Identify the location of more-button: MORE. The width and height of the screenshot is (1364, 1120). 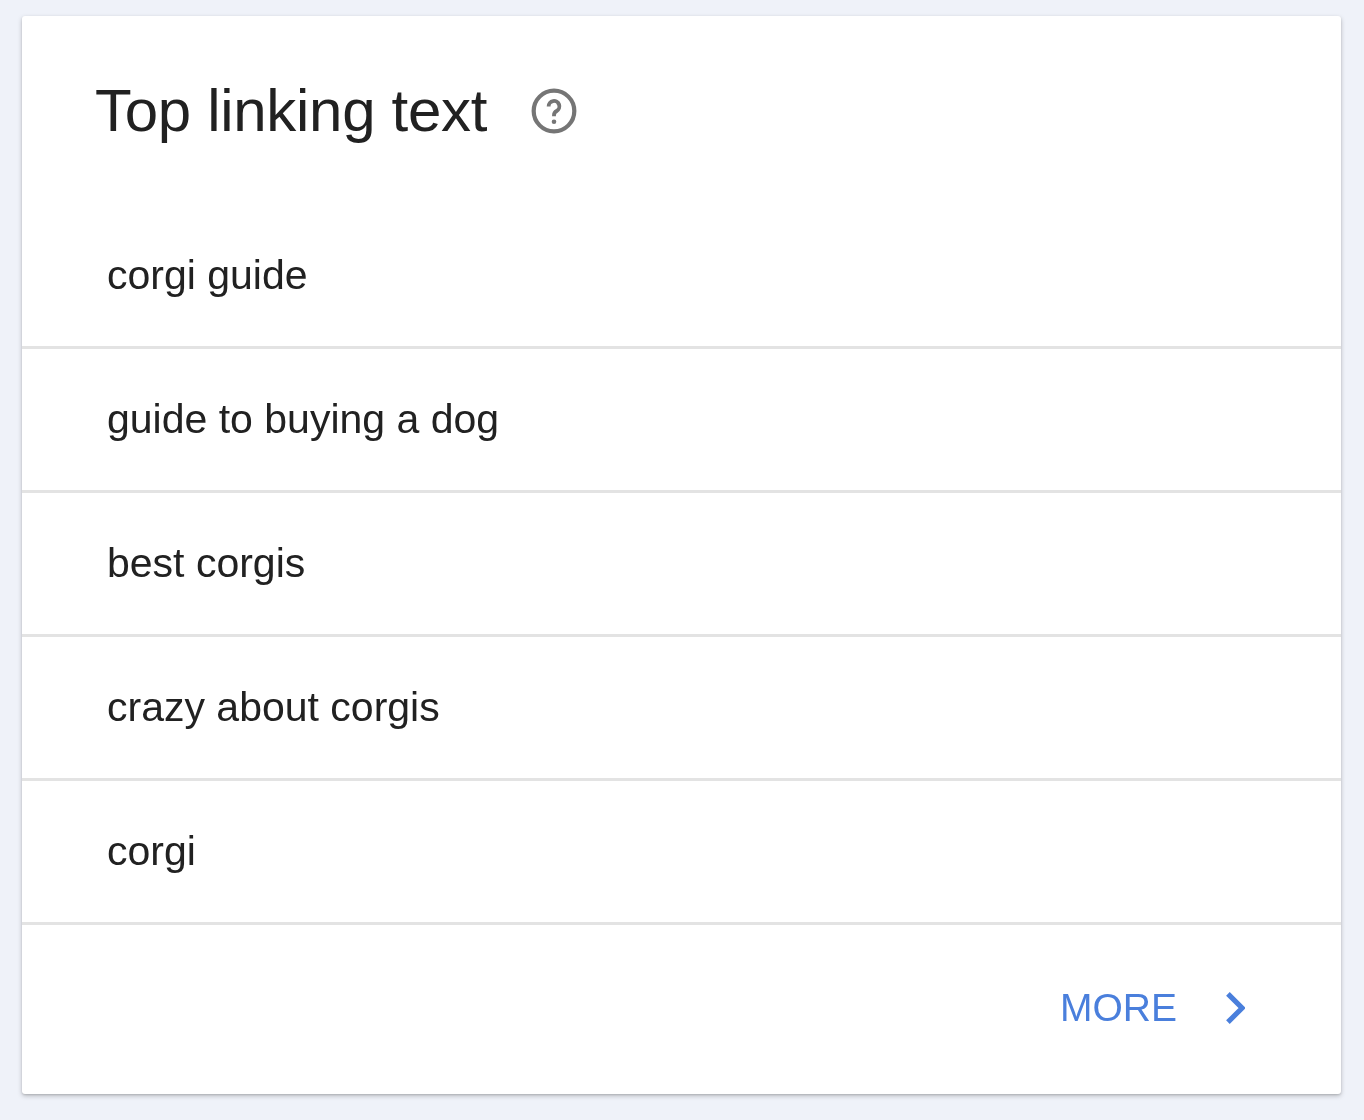
(1152, 1007).